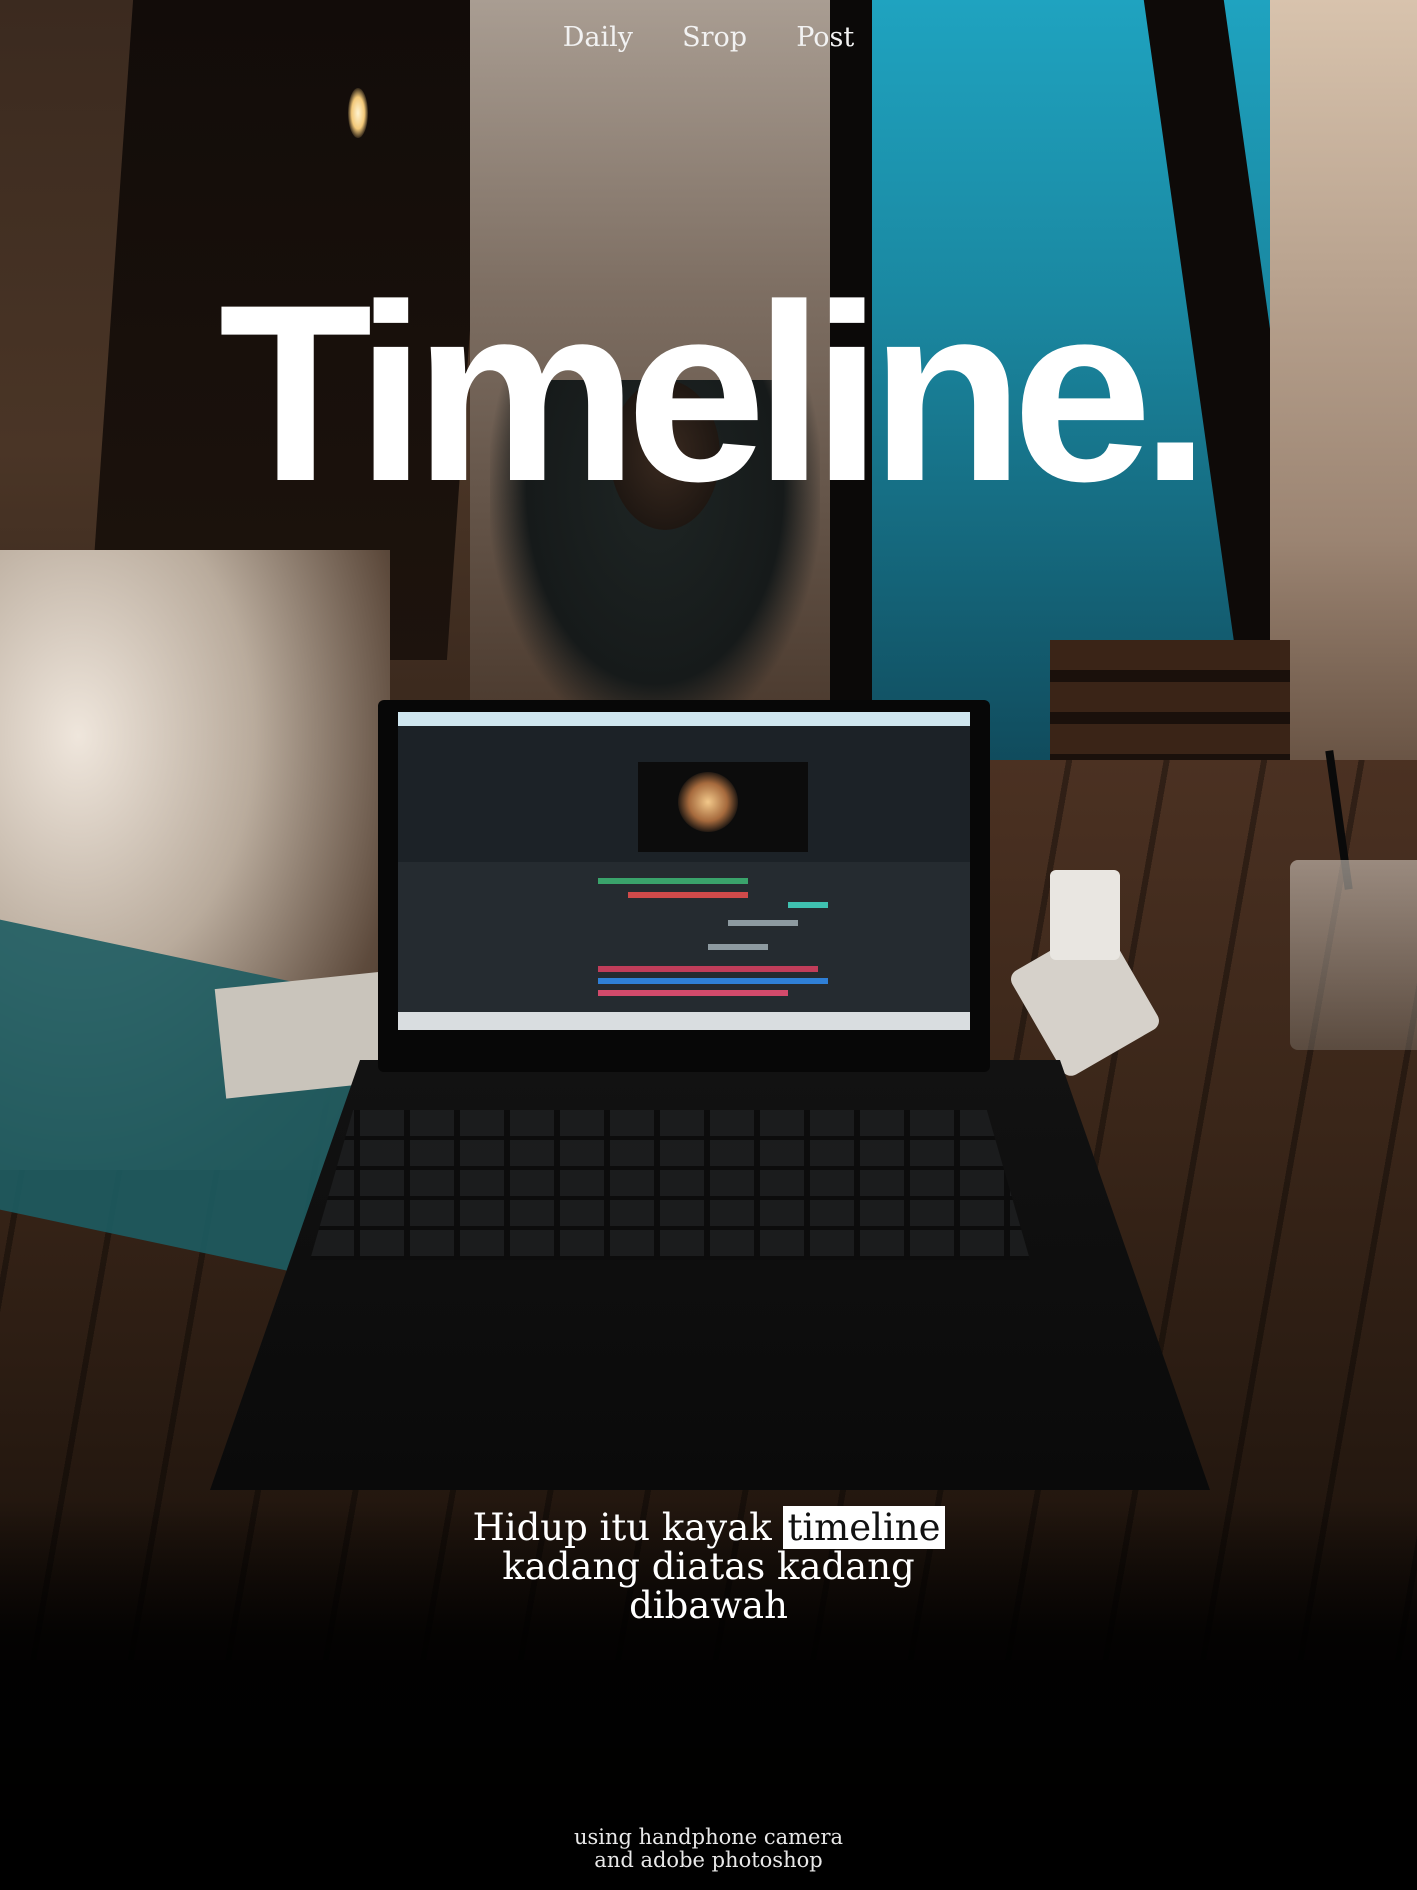  What do you see at coordinates (622, 1527) in the screenshot?
I see `quote-line-1-prefix: Hidup itu kayak` at bounding box center [622, 1527].